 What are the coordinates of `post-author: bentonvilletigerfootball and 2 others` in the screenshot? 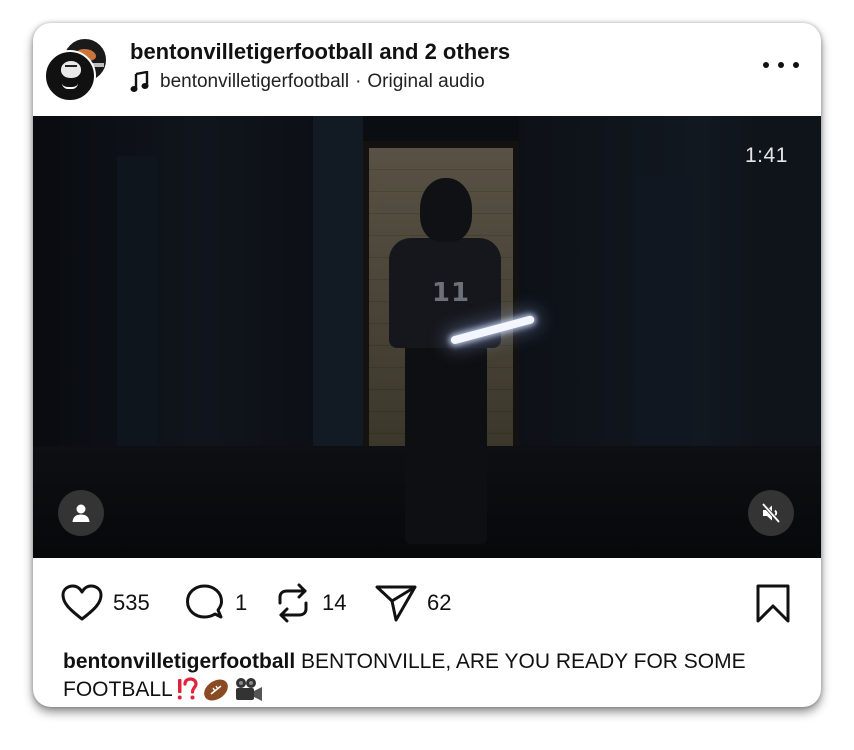 It's located at (320, 52).